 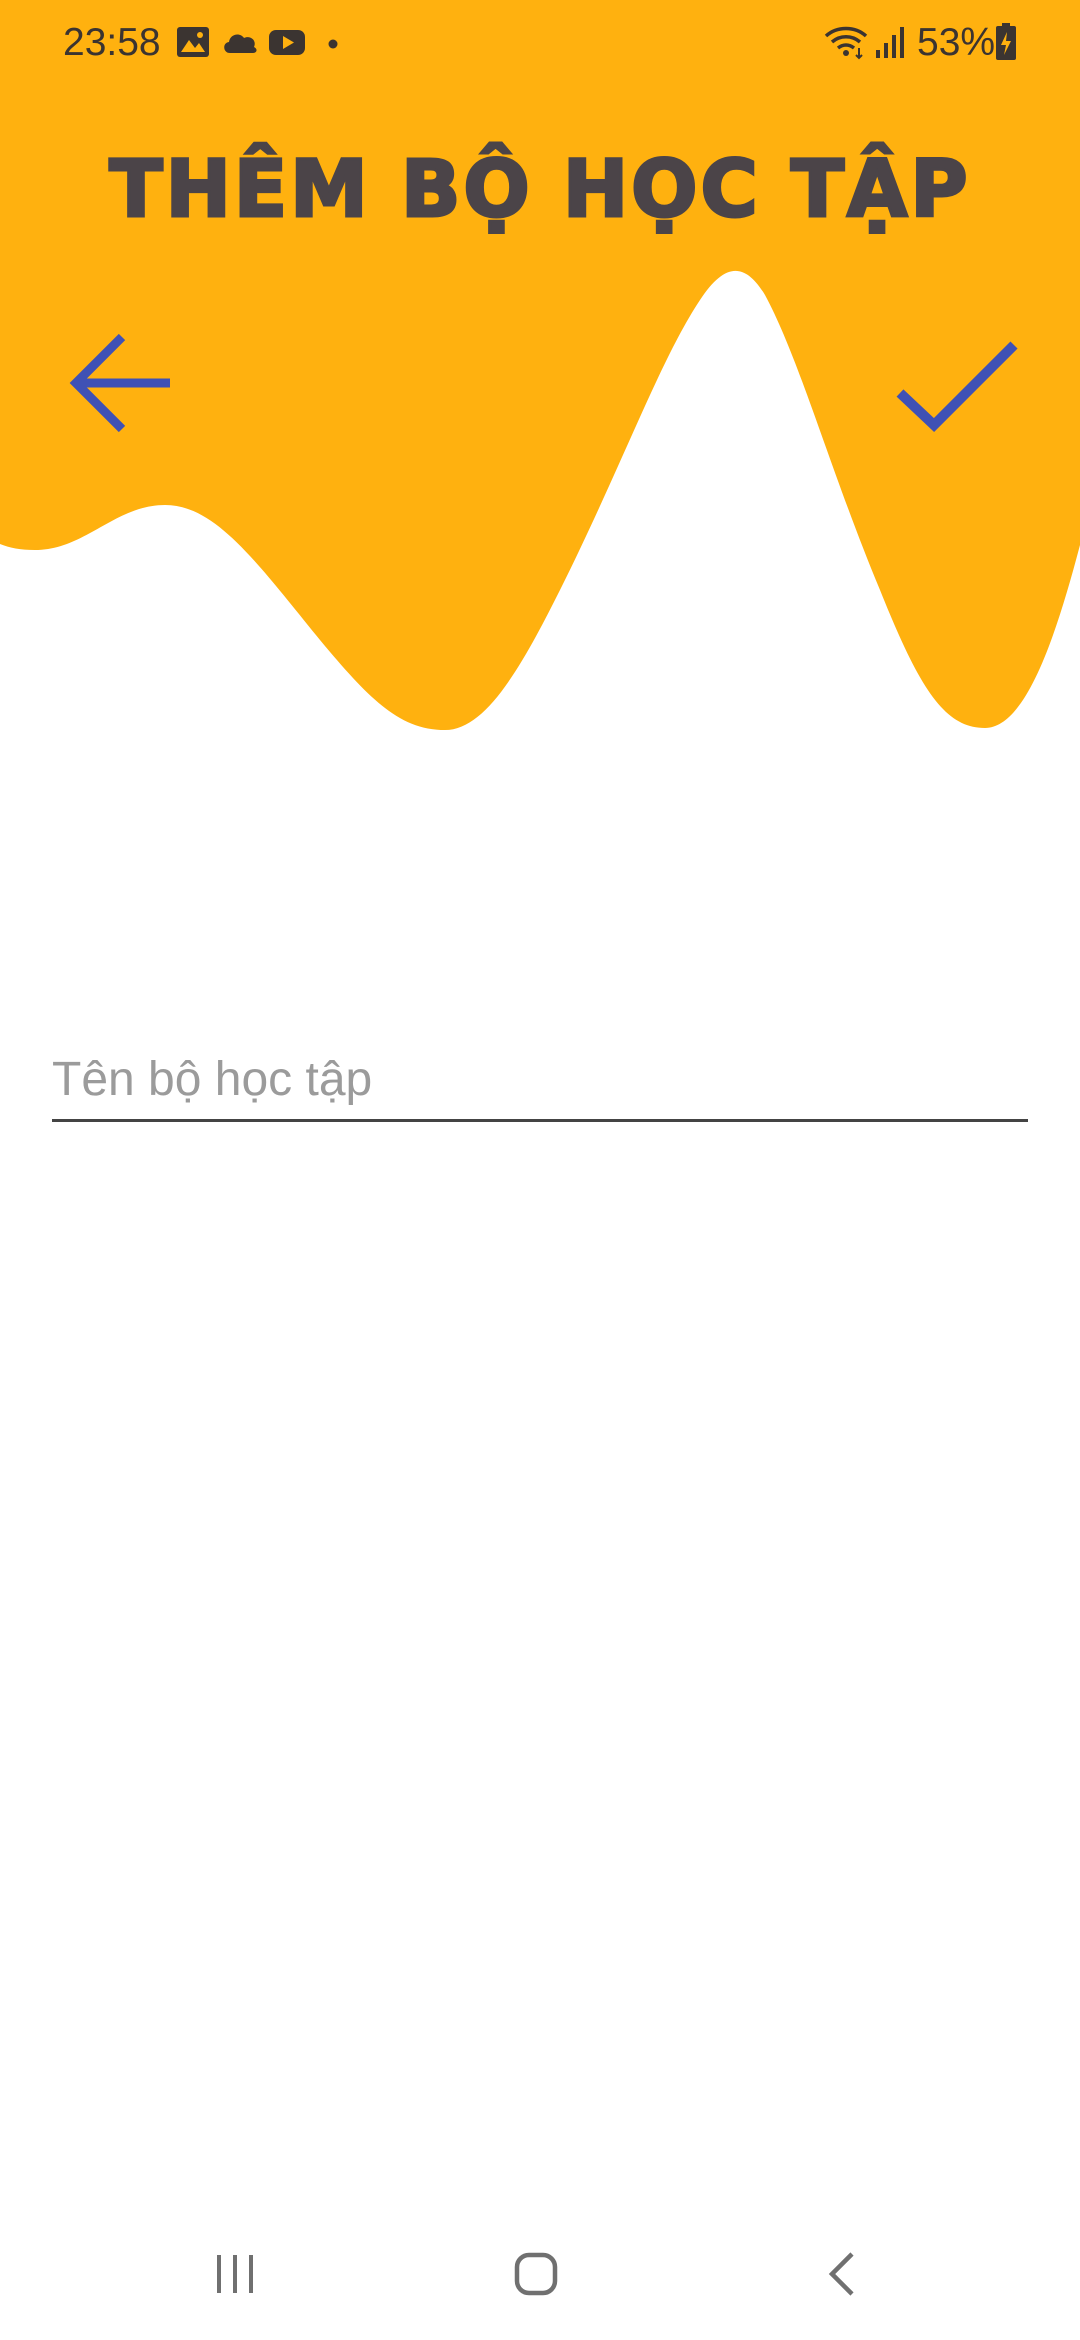 I want to click on battery-percent: 53%, so click(x=956, y=42).